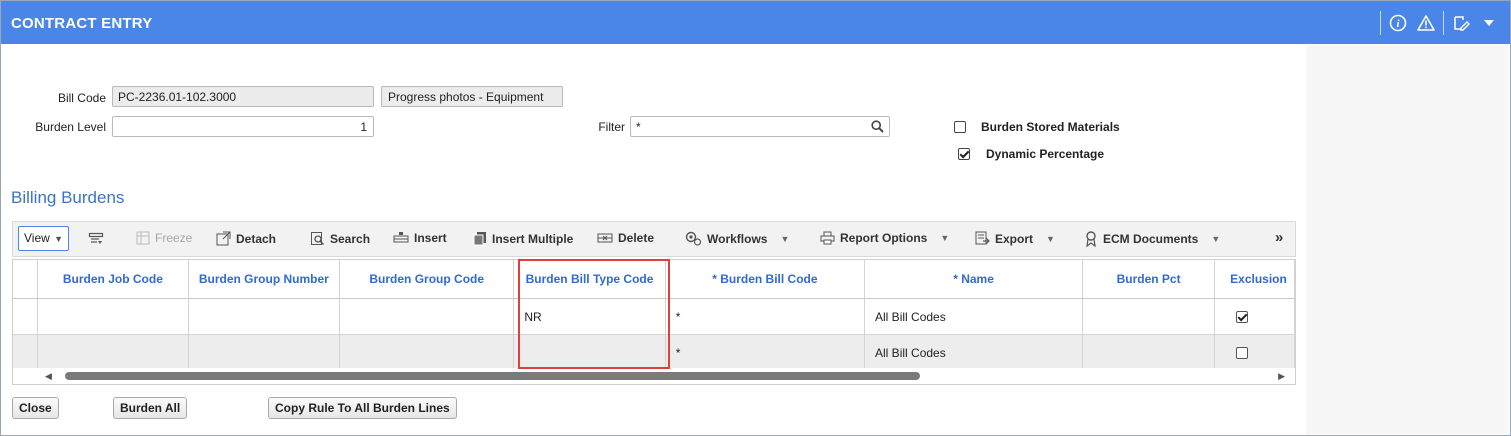 The width and height of the screenshot is (1511, 436). I want to click on svg-text: i, so click(1398, 24).